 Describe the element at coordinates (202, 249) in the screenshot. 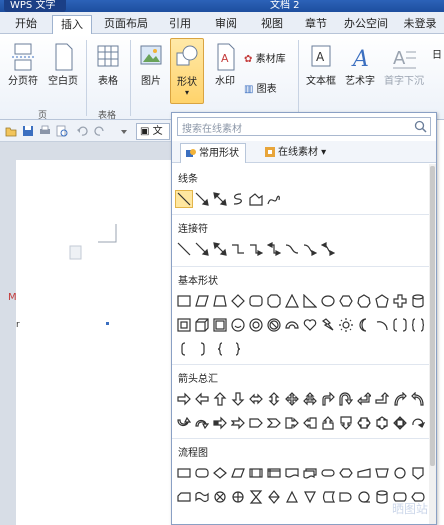

I see `connector-straight-arrow-icon` at that location.